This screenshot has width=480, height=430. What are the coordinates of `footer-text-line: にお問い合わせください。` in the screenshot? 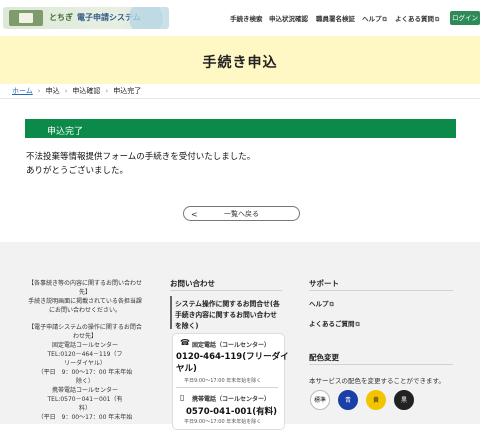 It's located at (84, 310).